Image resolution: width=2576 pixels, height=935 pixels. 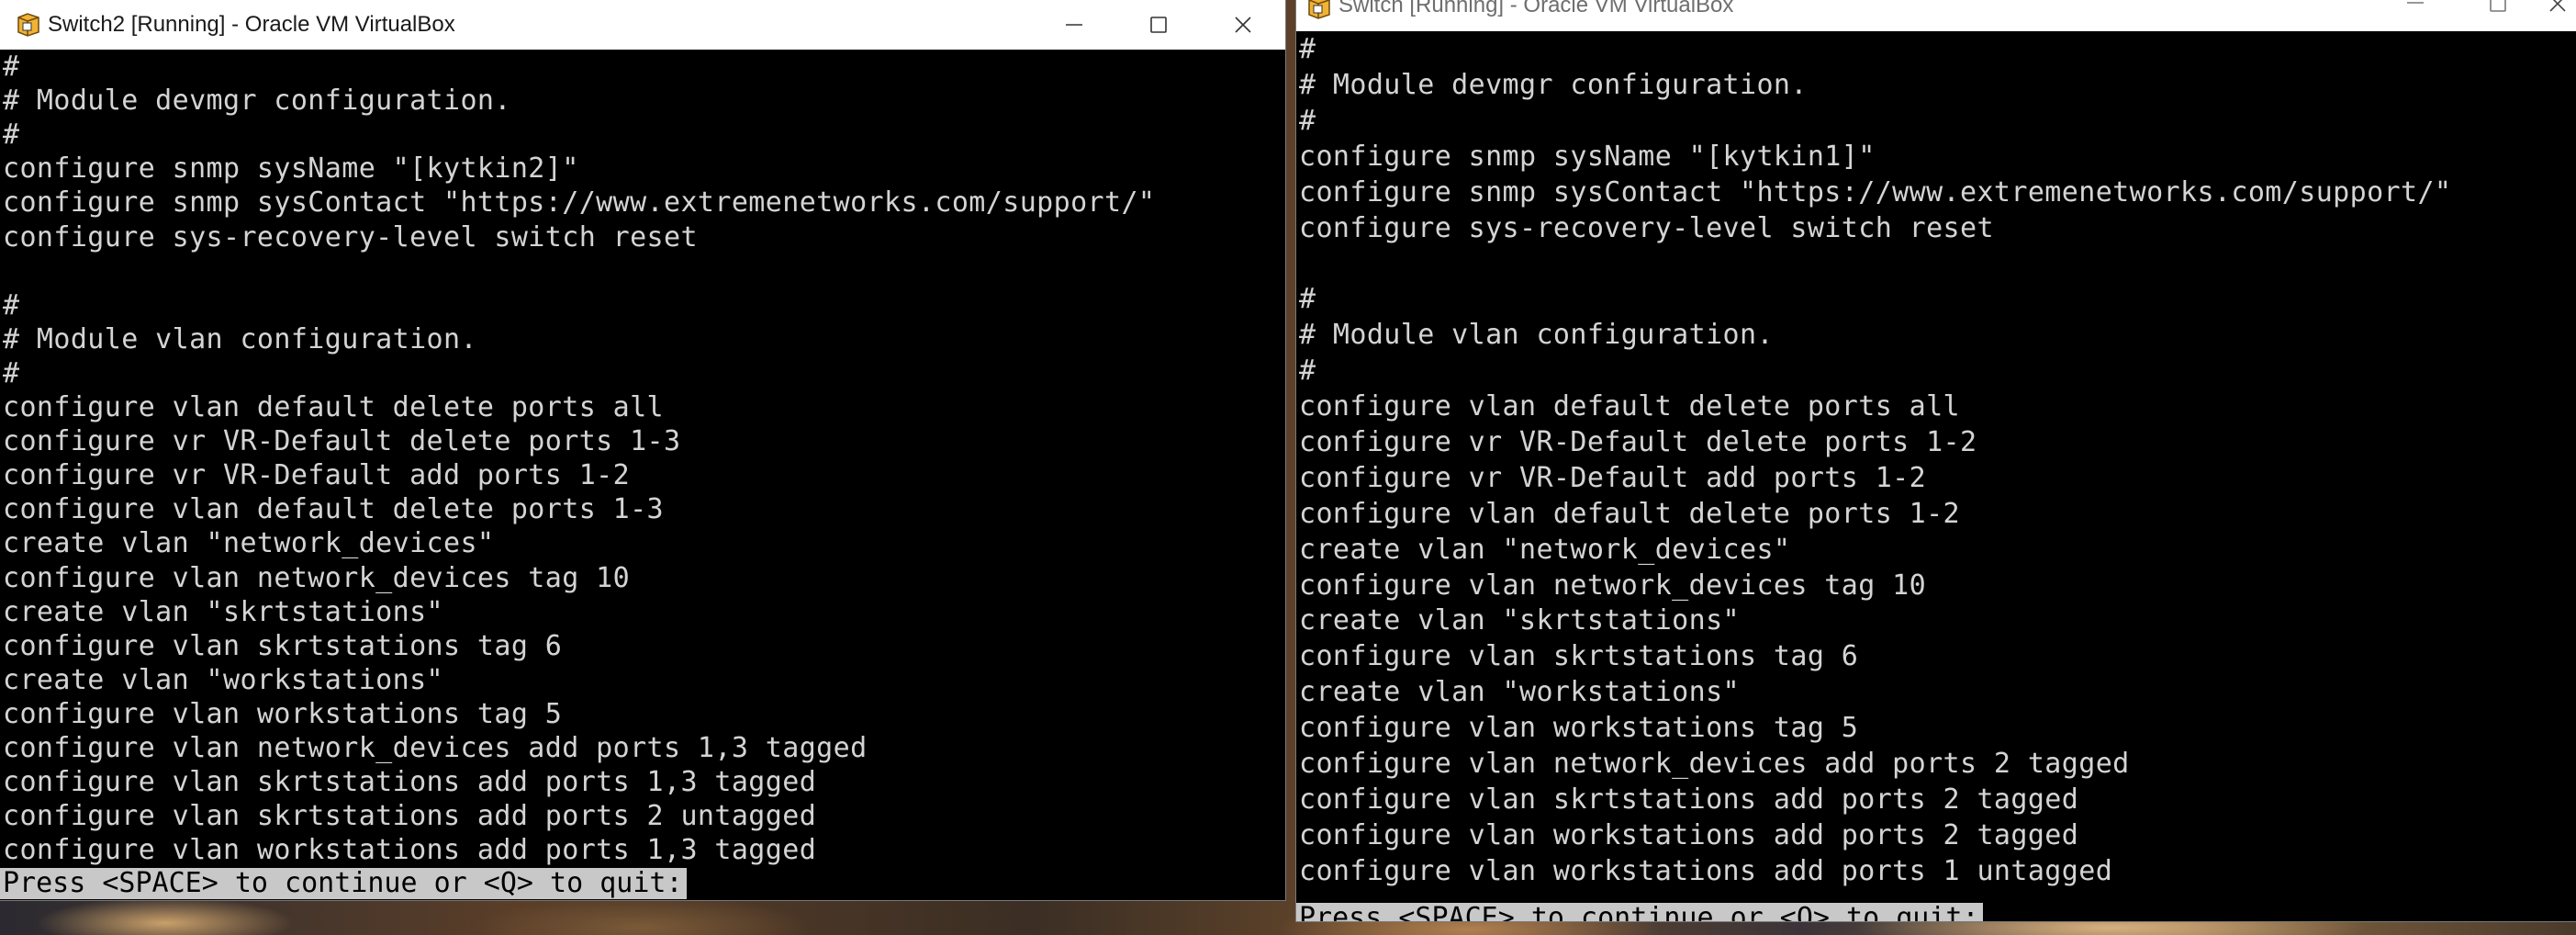 I want to click on window-title: Switch [Running] - Oracle VM VirtualBox, so click(x=1536, y=9).